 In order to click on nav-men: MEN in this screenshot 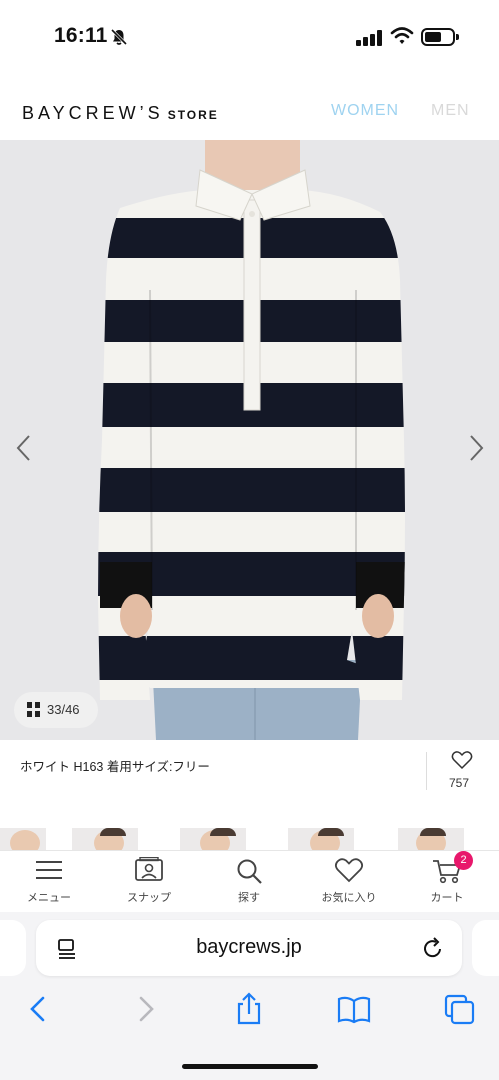, I will do `click(450, 111)`.